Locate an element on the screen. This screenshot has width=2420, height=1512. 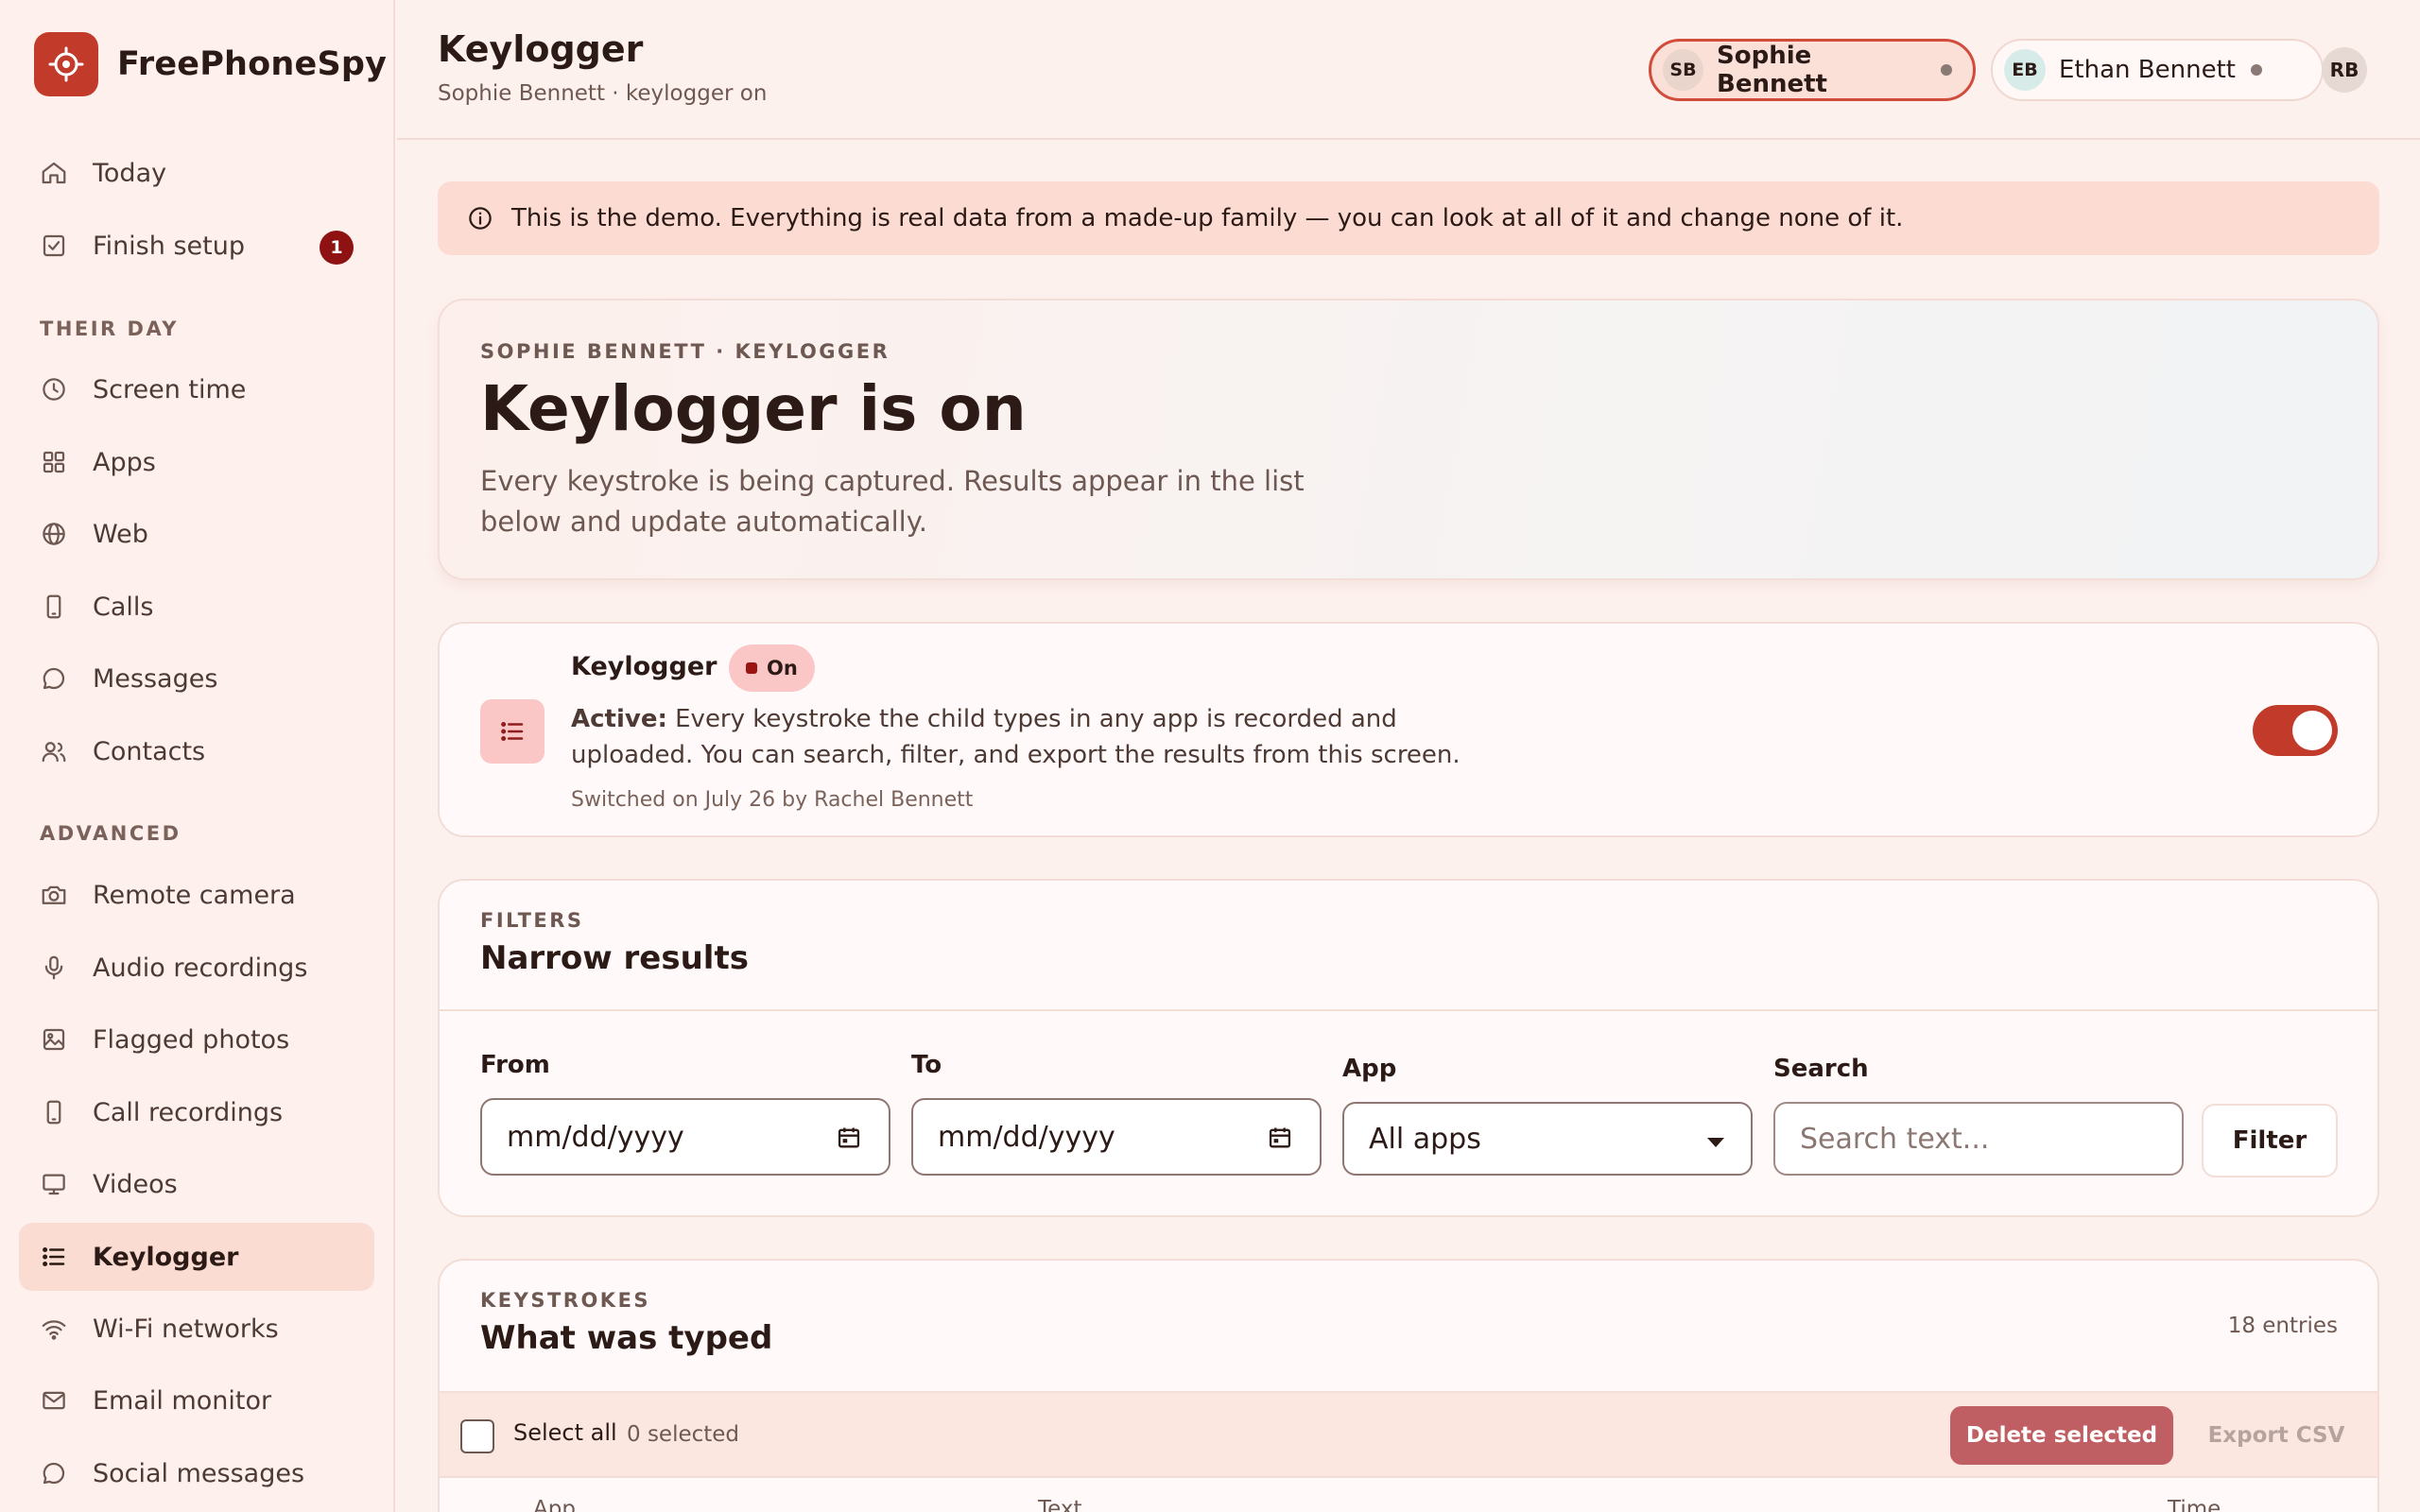
sidebar-item-messages: Messages is located at coordinates (196, 678).